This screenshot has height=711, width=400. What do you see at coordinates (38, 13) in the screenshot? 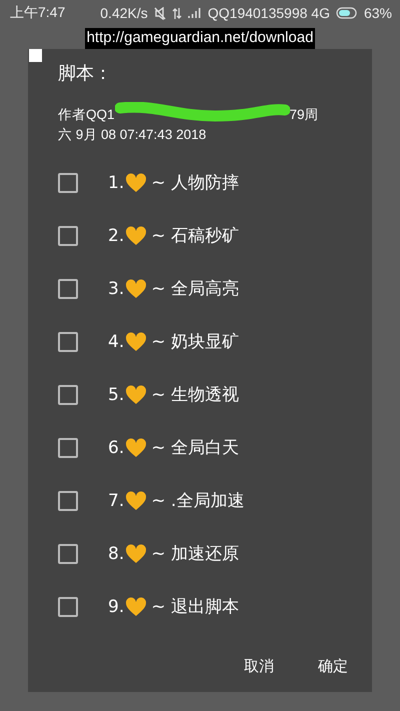
I see `clock-time: 上午7:47` at bounding box center [38, 13].